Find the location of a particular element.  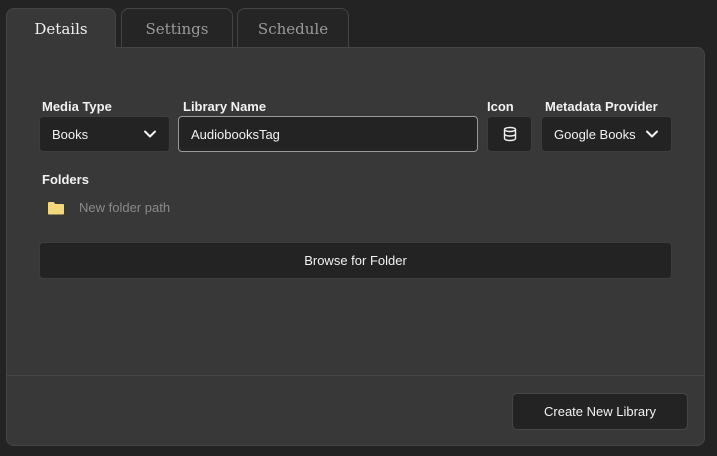

new-folder-row: New folder path is located at coordinates (108, 207).